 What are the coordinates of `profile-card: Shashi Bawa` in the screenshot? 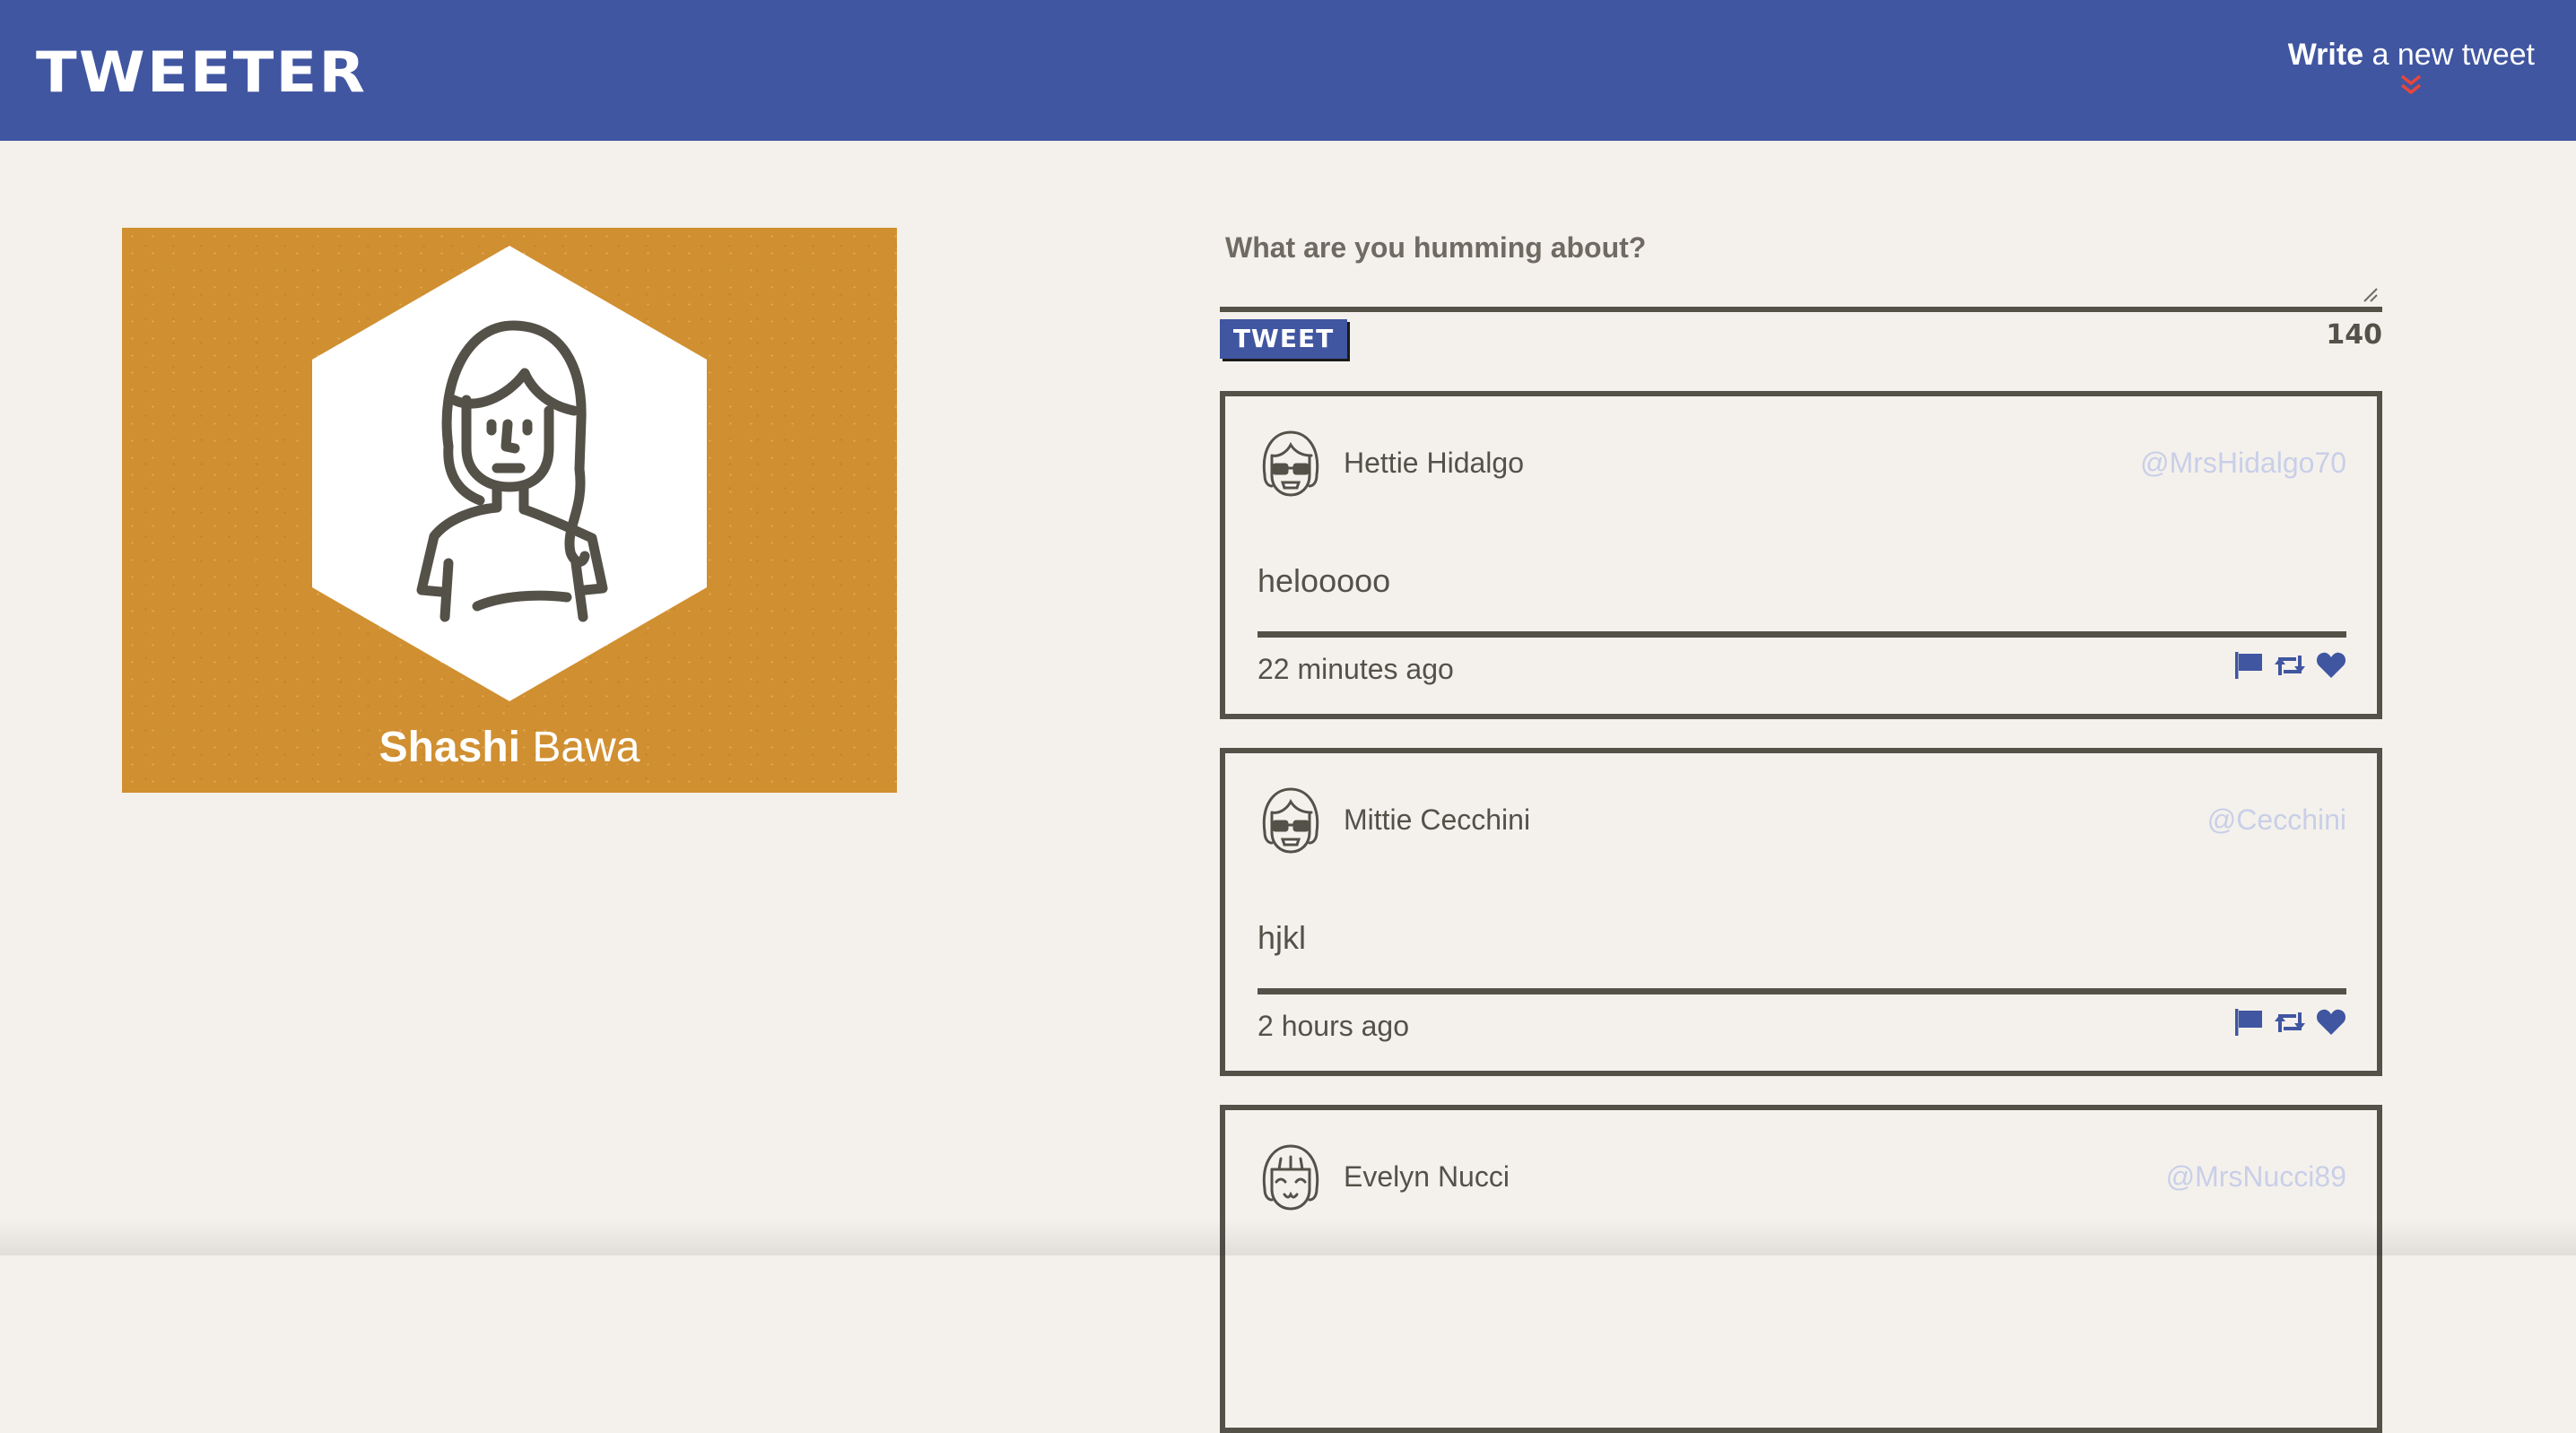 It's located at (509, 510).